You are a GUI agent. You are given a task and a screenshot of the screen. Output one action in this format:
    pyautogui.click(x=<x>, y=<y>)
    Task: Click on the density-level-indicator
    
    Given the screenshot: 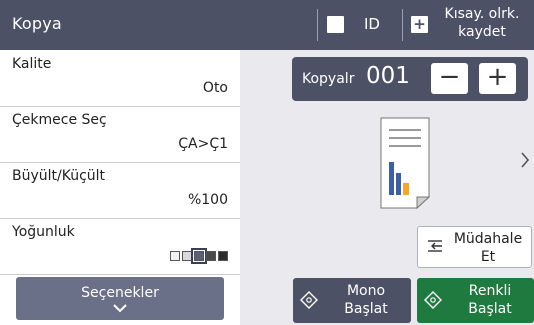 What is the action you would take?
    pyautogui.click(x=199, y=256)
    